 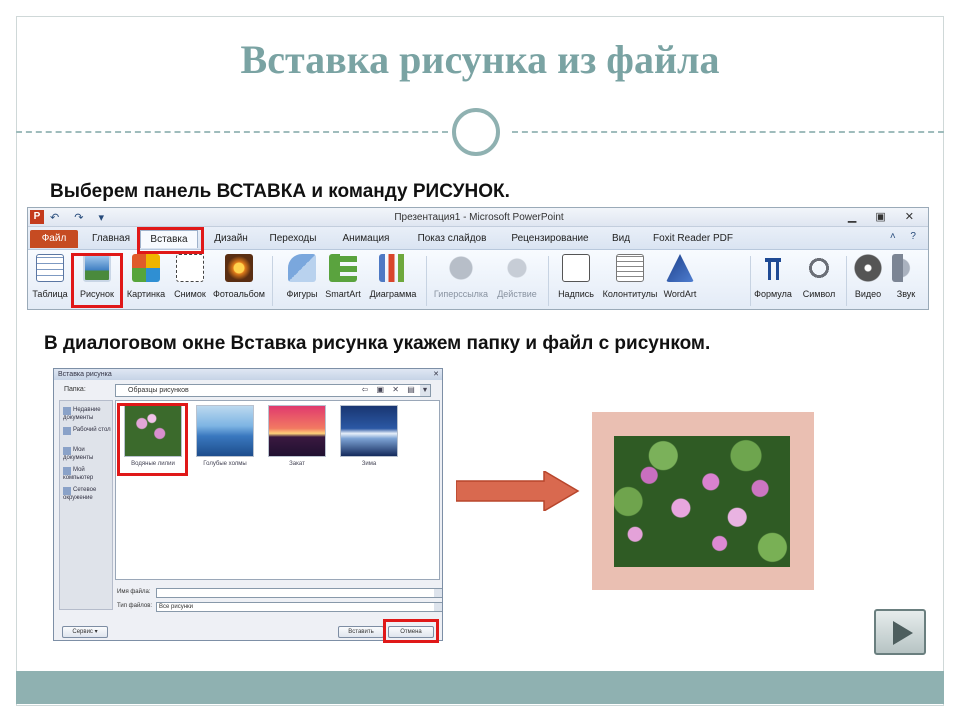 I want to click on network-icon, so click(x=67, y=491).